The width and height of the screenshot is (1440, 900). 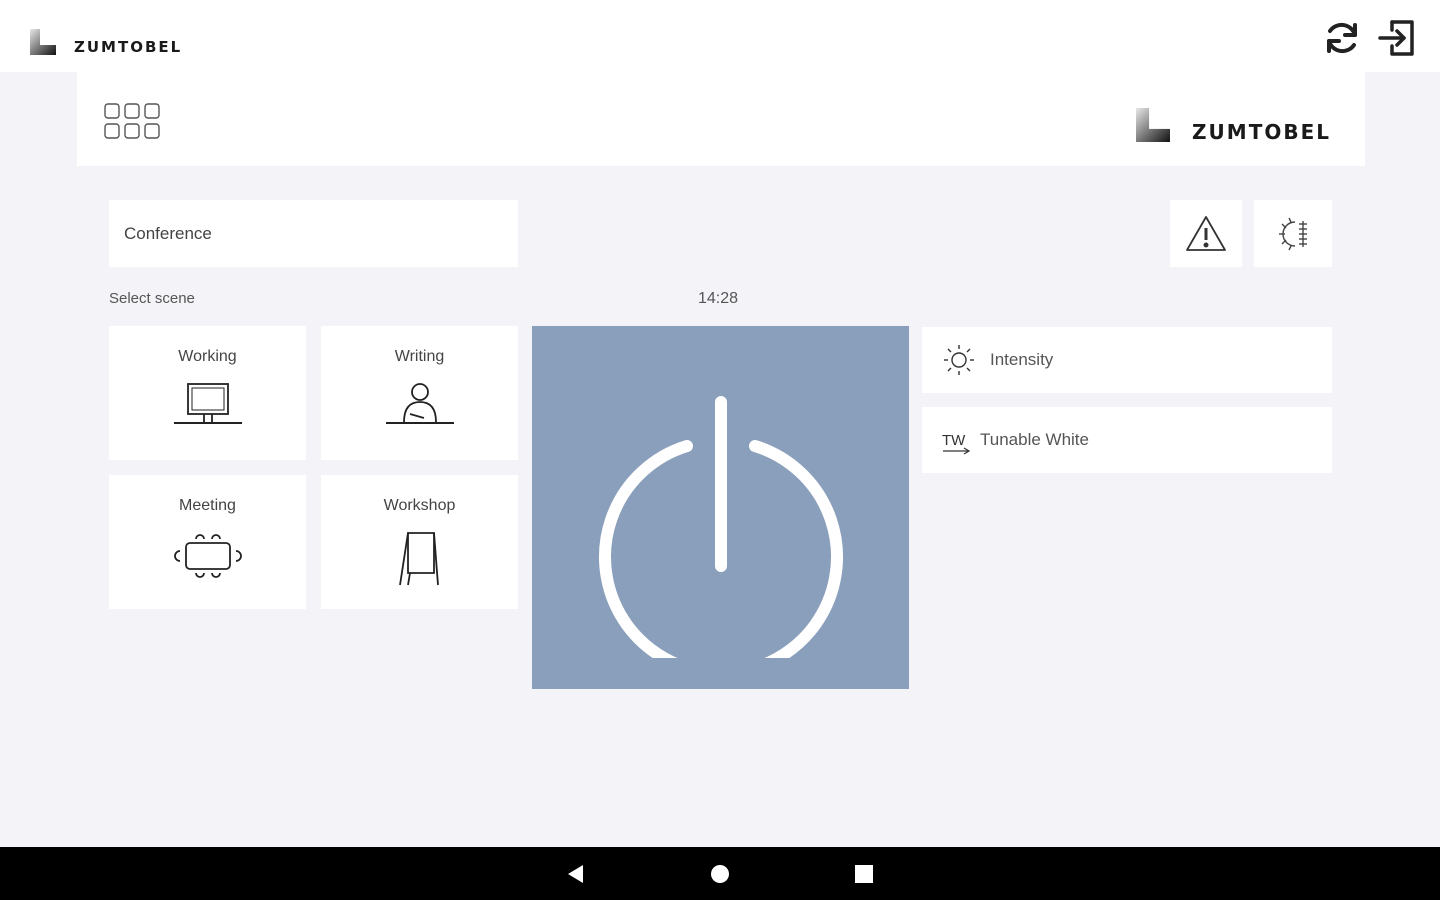 I want to click on intensity-control: Intensity, so click(x=1127, y=360).